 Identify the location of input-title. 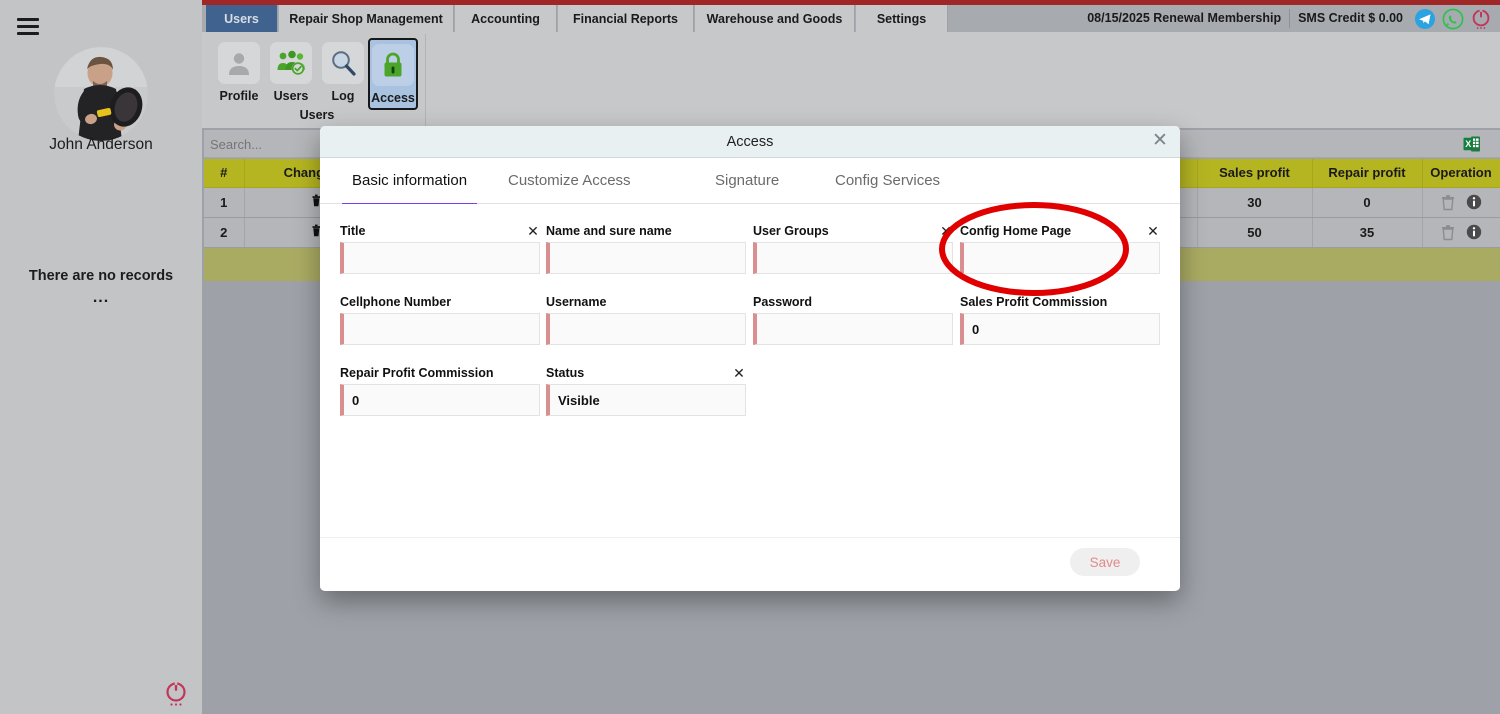
(440, 258).